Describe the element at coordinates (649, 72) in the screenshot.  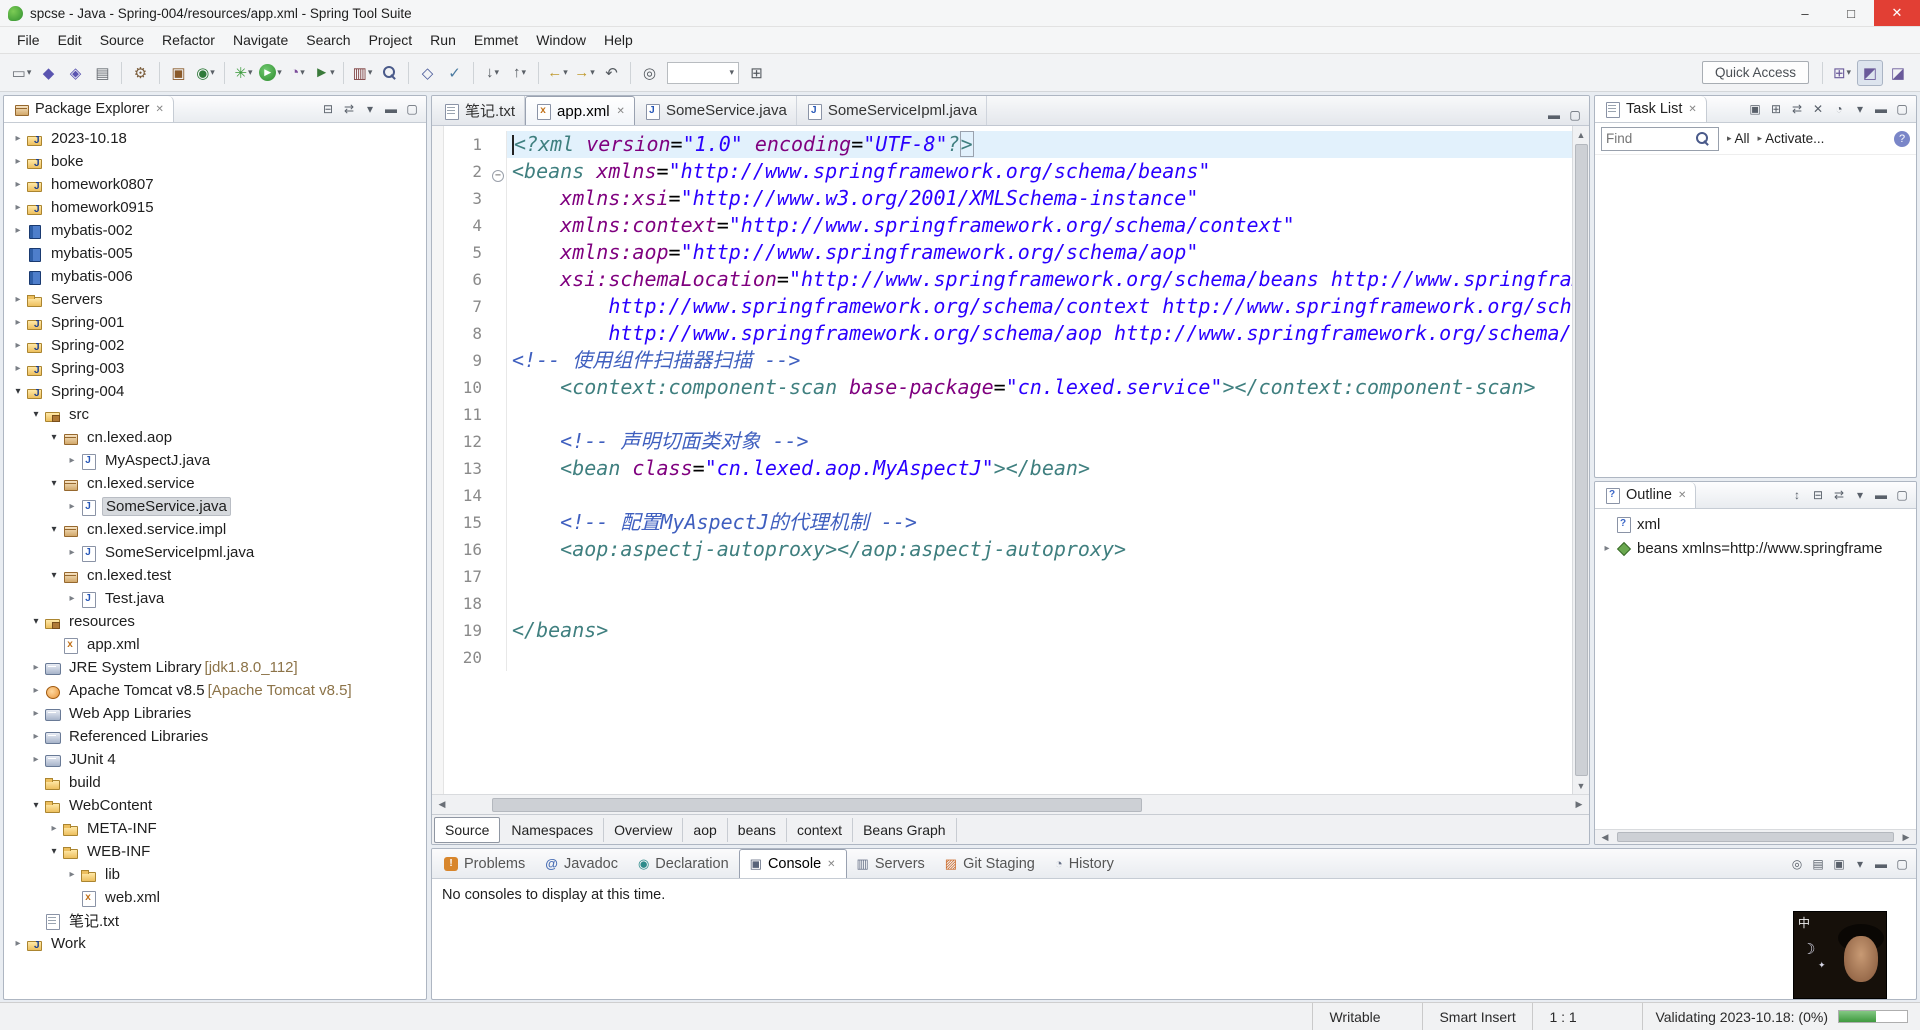
I see `pin-editor-button: ◎` at that location.